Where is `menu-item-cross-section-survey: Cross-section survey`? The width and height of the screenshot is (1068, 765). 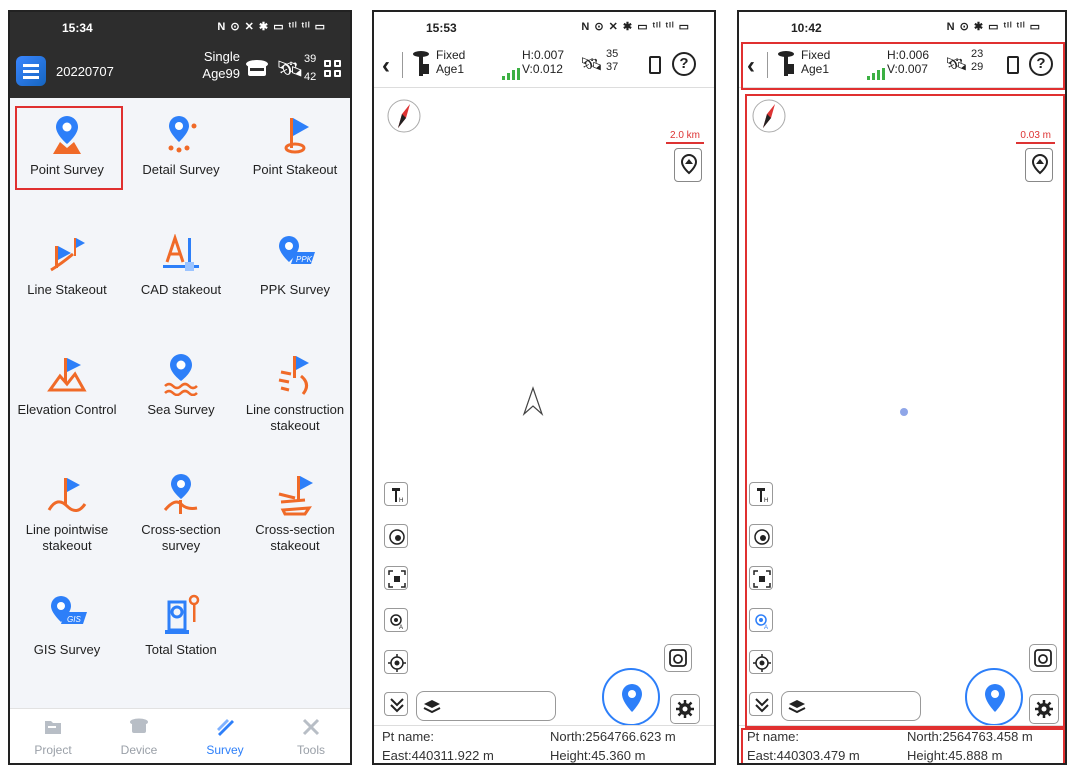
menu-item-cross-section-survey: Cross-section survey is located at coordinates (181, 516).